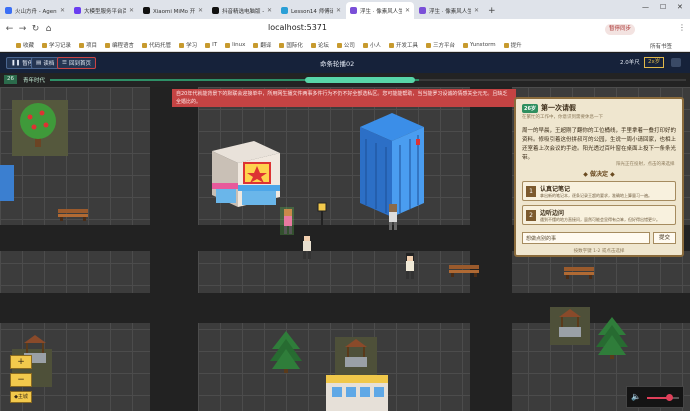 The width and height of the screenshot is (690, 411). Describe the element at coordinates (10, 79) in the screenshot. I see `age-badge: 26` at that location.